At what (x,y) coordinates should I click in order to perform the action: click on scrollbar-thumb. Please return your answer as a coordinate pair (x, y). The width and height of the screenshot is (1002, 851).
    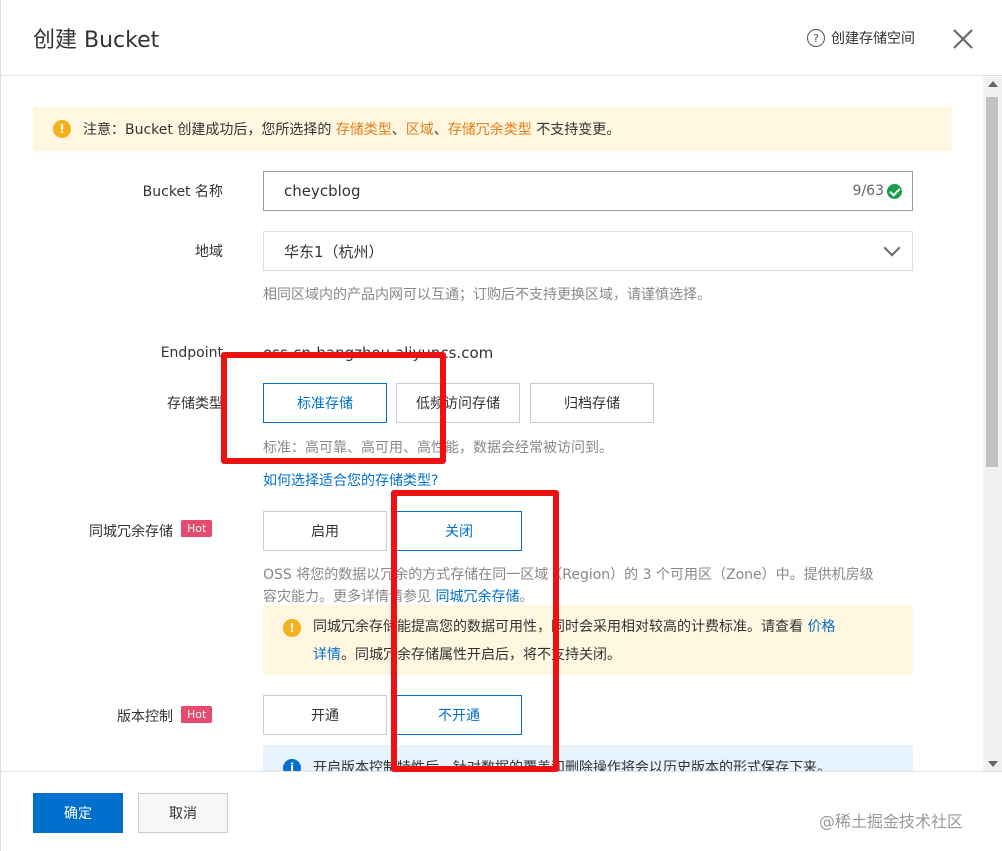
    Looking at the image, I should click on (992, 282).